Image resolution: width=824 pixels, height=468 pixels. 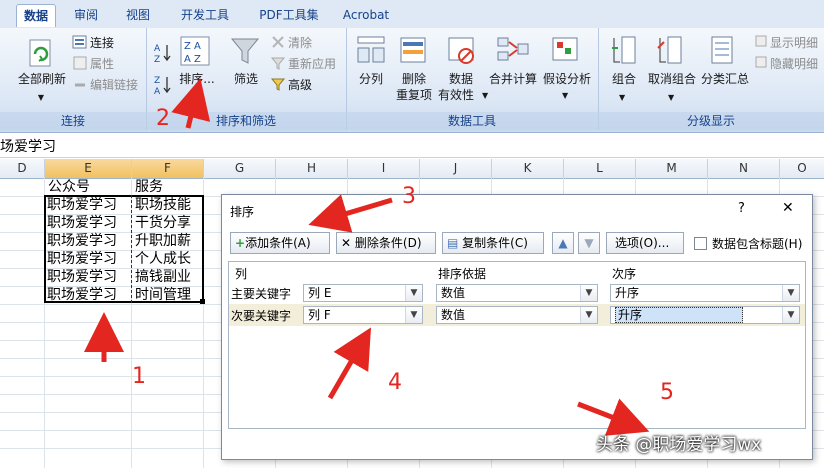 What do you see at coordinates (139, 376) in the screenshot?
I see `annotation-number-1: 1` at bounding box center [139, 376].